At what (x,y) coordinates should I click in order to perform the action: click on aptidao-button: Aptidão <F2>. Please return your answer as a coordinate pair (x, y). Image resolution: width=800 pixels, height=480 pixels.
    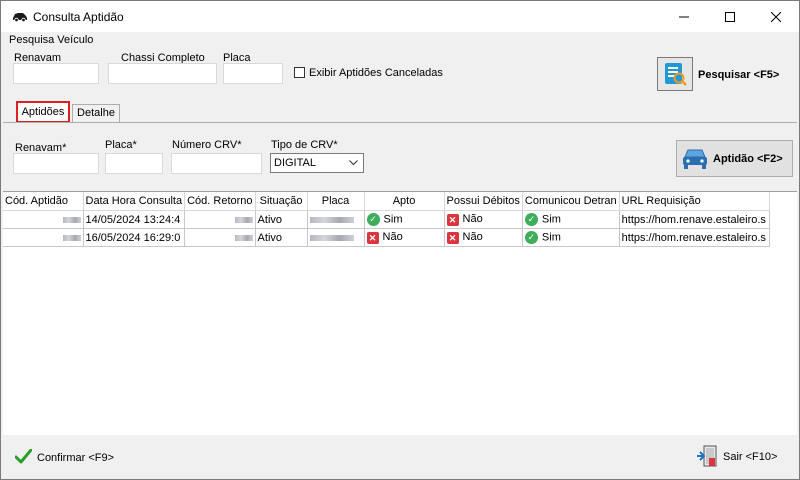
    Looking at the image, I should click on (734, 158).